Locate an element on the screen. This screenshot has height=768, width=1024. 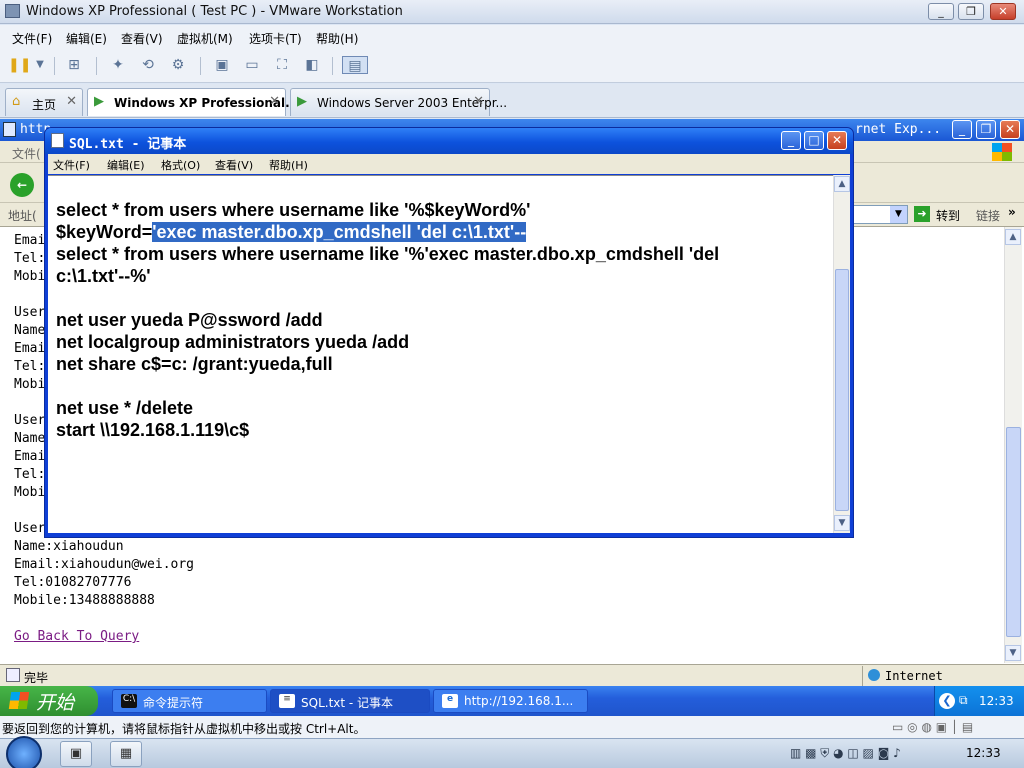
content-line: Tel:01082707776 is located at coordinates (73, 582).